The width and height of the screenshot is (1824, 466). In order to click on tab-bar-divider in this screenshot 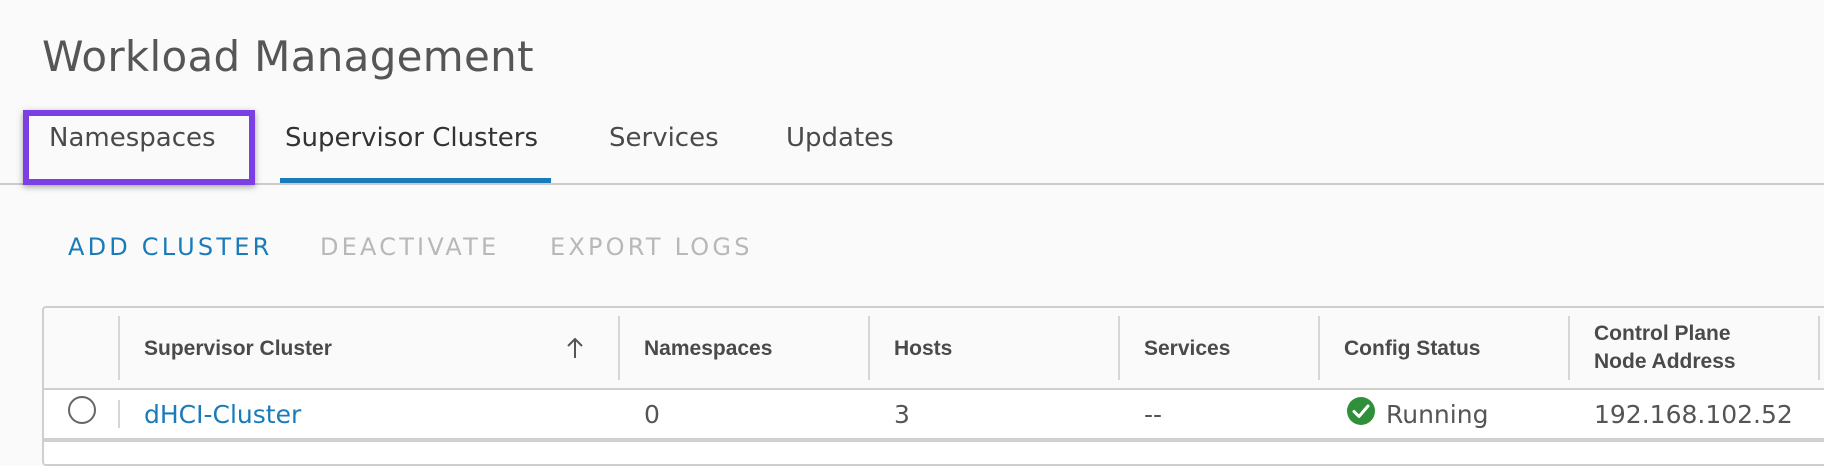, I will do `click(912, 184)`.